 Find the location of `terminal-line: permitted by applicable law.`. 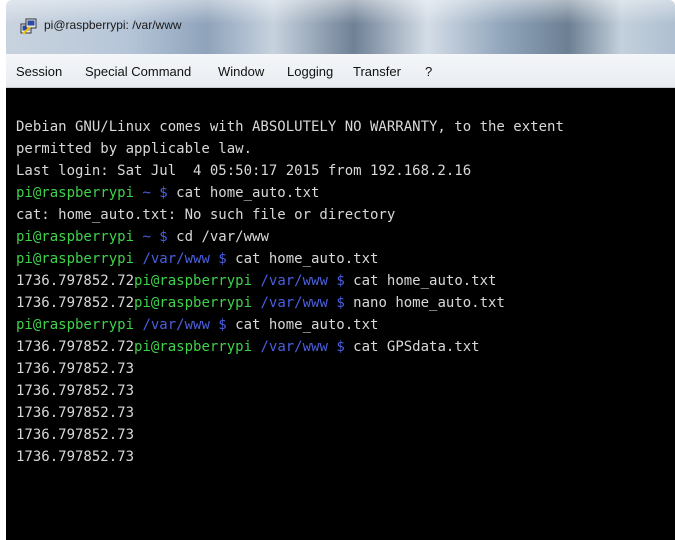

terminal-line: permitted by applicable law. is located at coordinates (134, 149).